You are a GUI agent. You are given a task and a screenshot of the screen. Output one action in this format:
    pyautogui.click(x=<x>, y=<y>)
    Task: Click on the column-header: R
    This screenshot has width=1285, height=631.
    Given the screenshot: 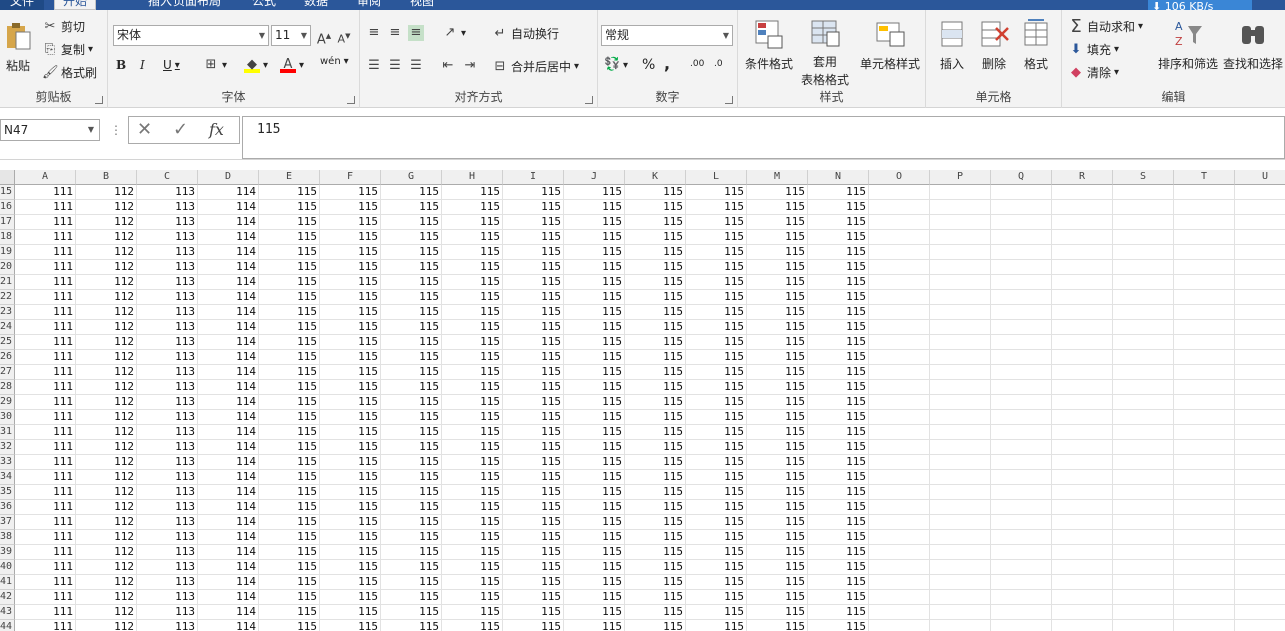 What is the action you would take?
    pyautogui.click(x=1082, y=177)
    